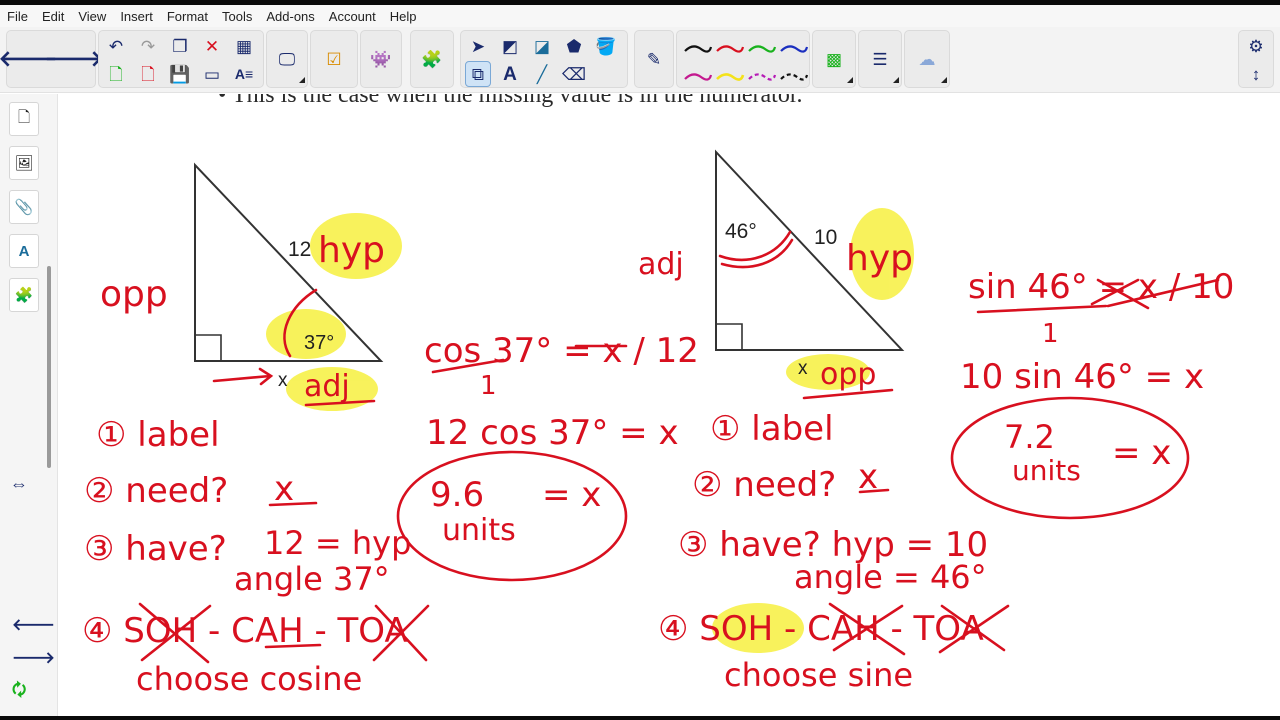  Describe the element at coordinates (187, 16) in the screenshot. I see `menu-format: Format` at that location.